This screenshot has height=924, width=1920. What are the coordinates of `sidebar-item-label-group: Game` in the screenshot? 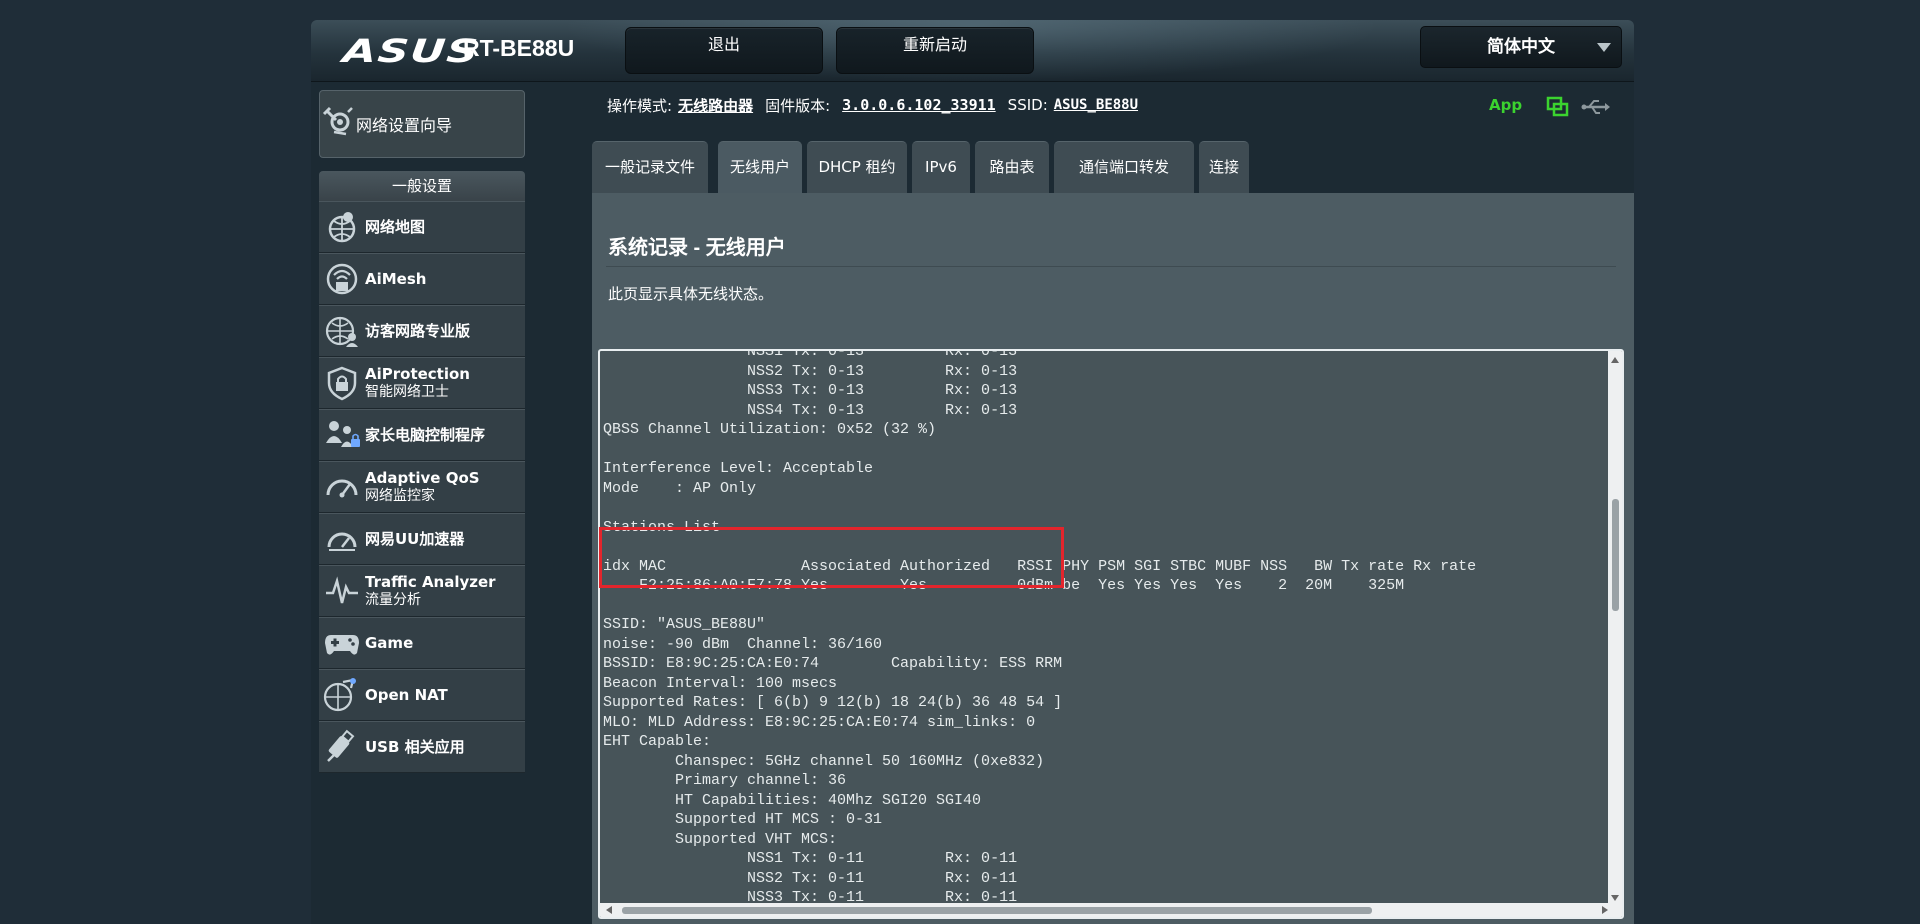 It's located at (389, 643).